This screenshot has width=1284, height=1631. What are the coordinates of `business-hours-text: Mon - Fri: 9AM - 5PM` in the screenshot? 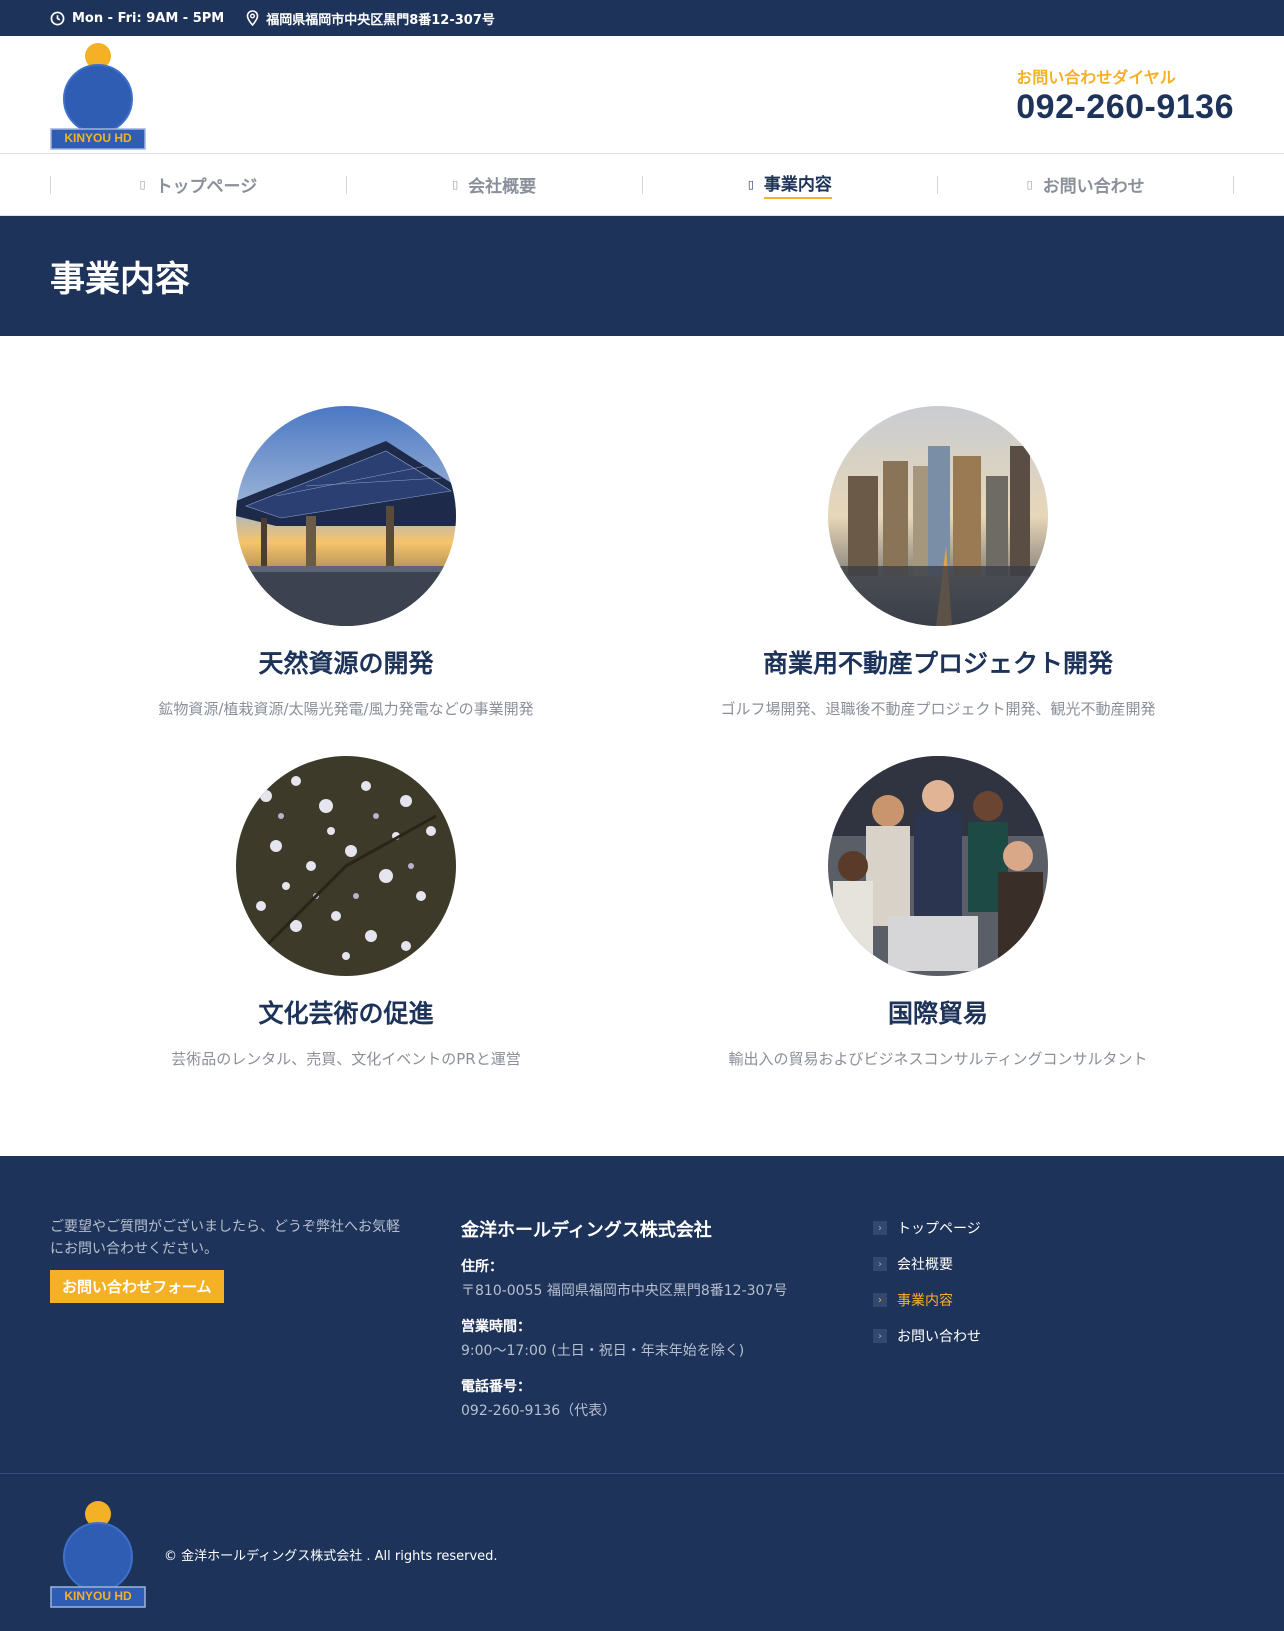 It's located at (148, 18).